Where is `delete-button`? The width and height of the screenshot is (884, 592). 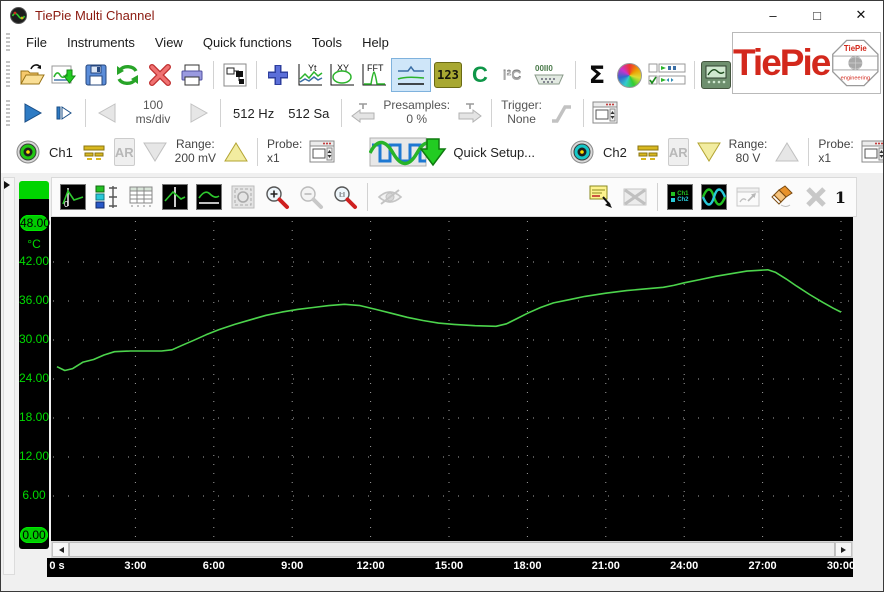
delete-button is located at coordinates (160, 75).